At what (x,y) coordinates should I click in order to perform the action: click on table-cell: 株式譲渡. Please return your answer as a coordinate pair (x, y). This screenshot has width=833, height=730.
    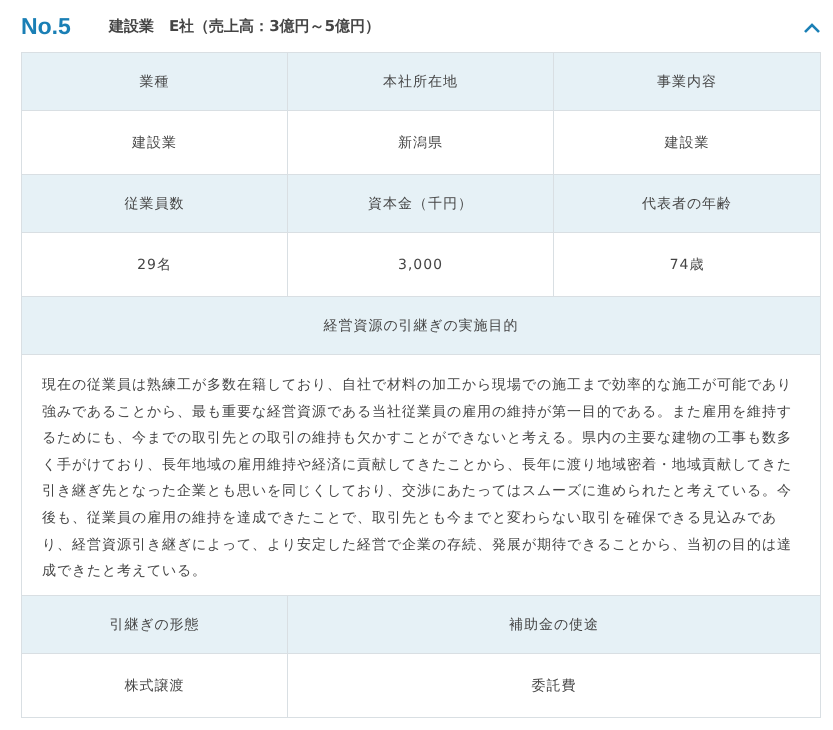
    Looking at the image, I should click on (155, 686).